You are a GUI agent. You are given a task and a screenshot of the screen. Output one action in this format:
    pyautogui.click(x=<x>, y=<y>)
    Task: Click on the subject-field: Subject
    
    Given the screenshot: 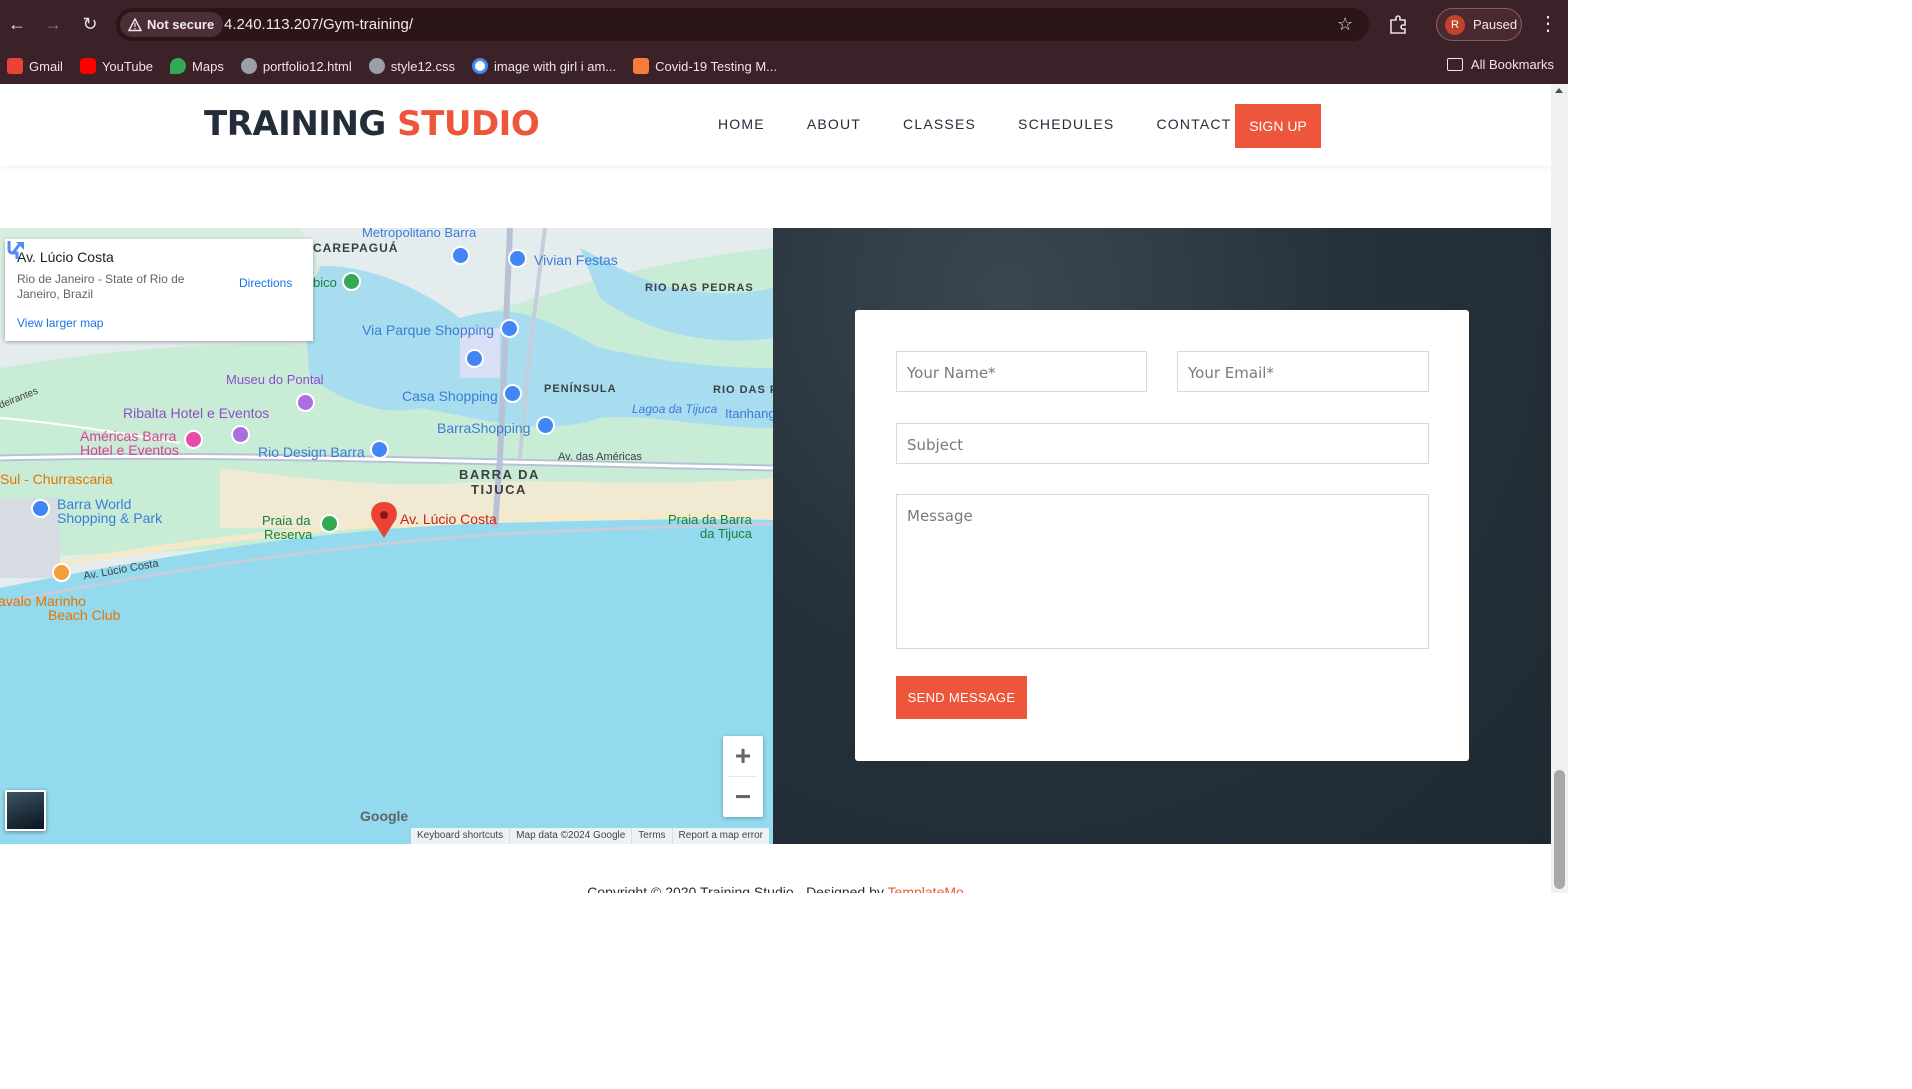 What is the action you would take?
    pyautogui.click(x=1162, y=443)
    